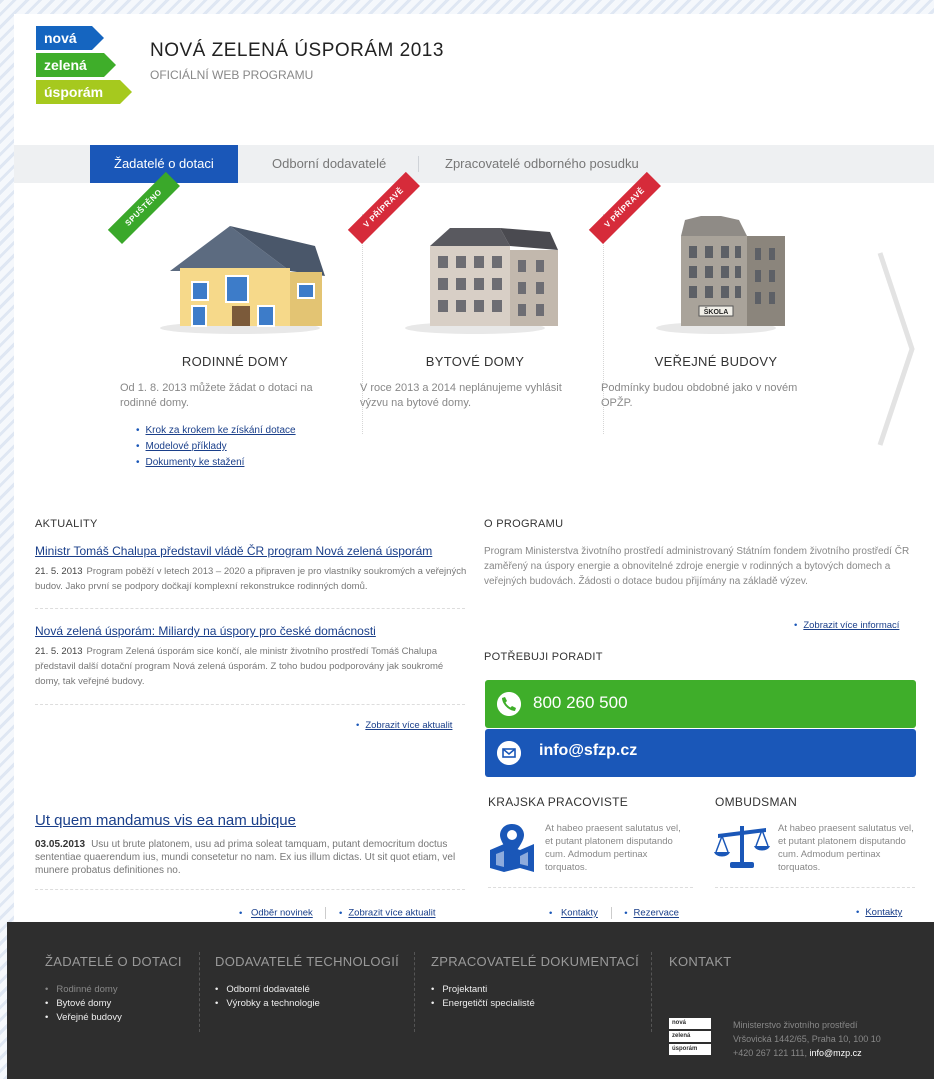 This screenshot has height=1079, width=934. Describe the element at coordinates (543, 657) in the screenshot. I see `help-heading: POTŘEBUJI PORADIT` at that location.